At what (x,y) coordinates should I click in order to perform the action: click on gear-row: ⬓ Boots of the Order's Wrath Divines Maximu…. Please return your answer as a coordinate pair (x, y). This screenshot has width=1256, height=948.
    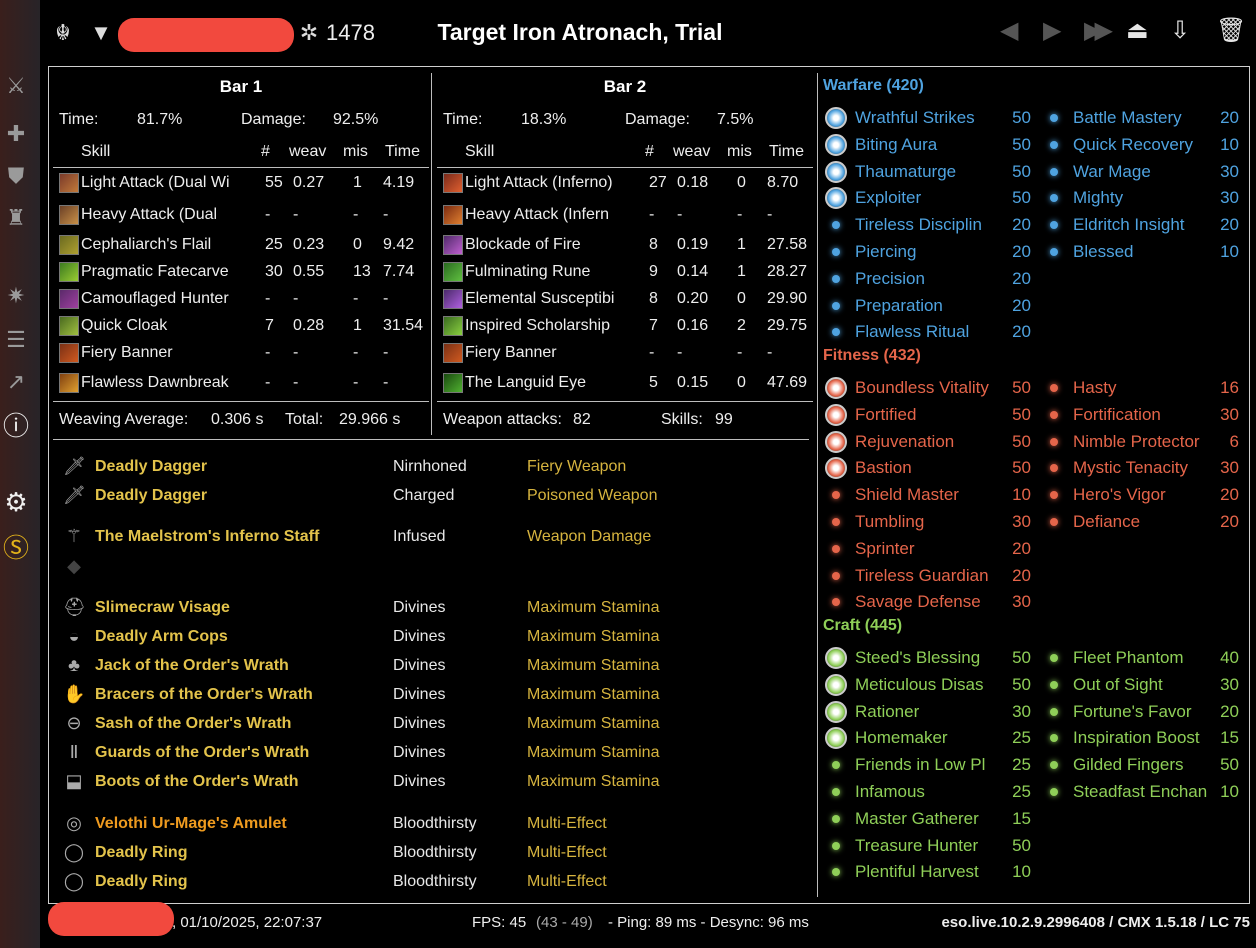
    Looking at the image, I should click on (432, 782).